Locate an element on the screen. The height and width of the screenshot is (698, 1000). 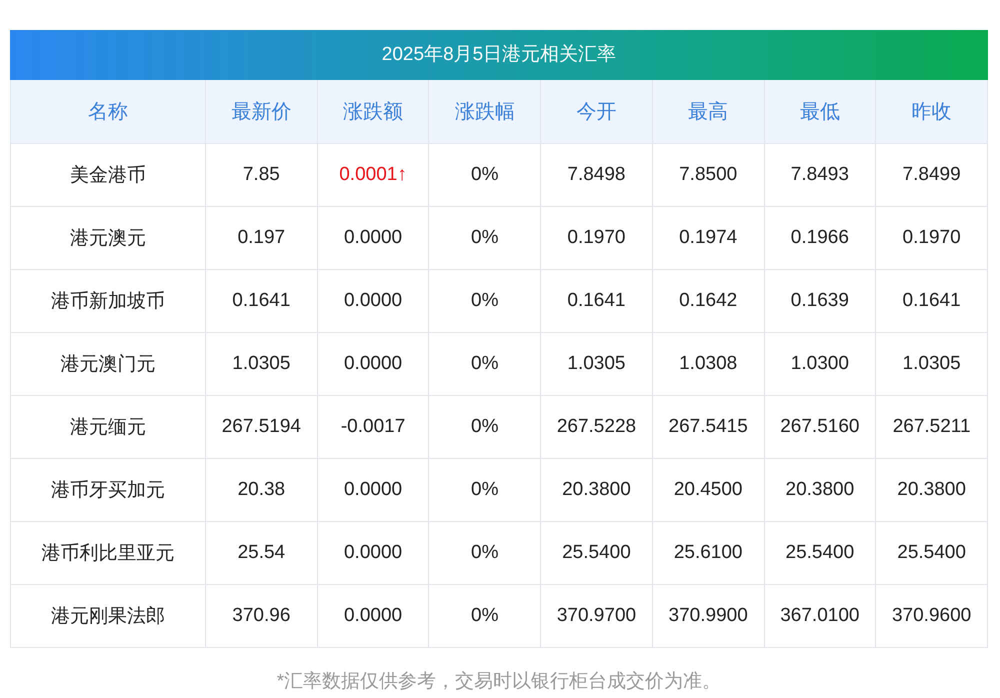
table-cell: 7.85 is located at coordinates (262, 175).